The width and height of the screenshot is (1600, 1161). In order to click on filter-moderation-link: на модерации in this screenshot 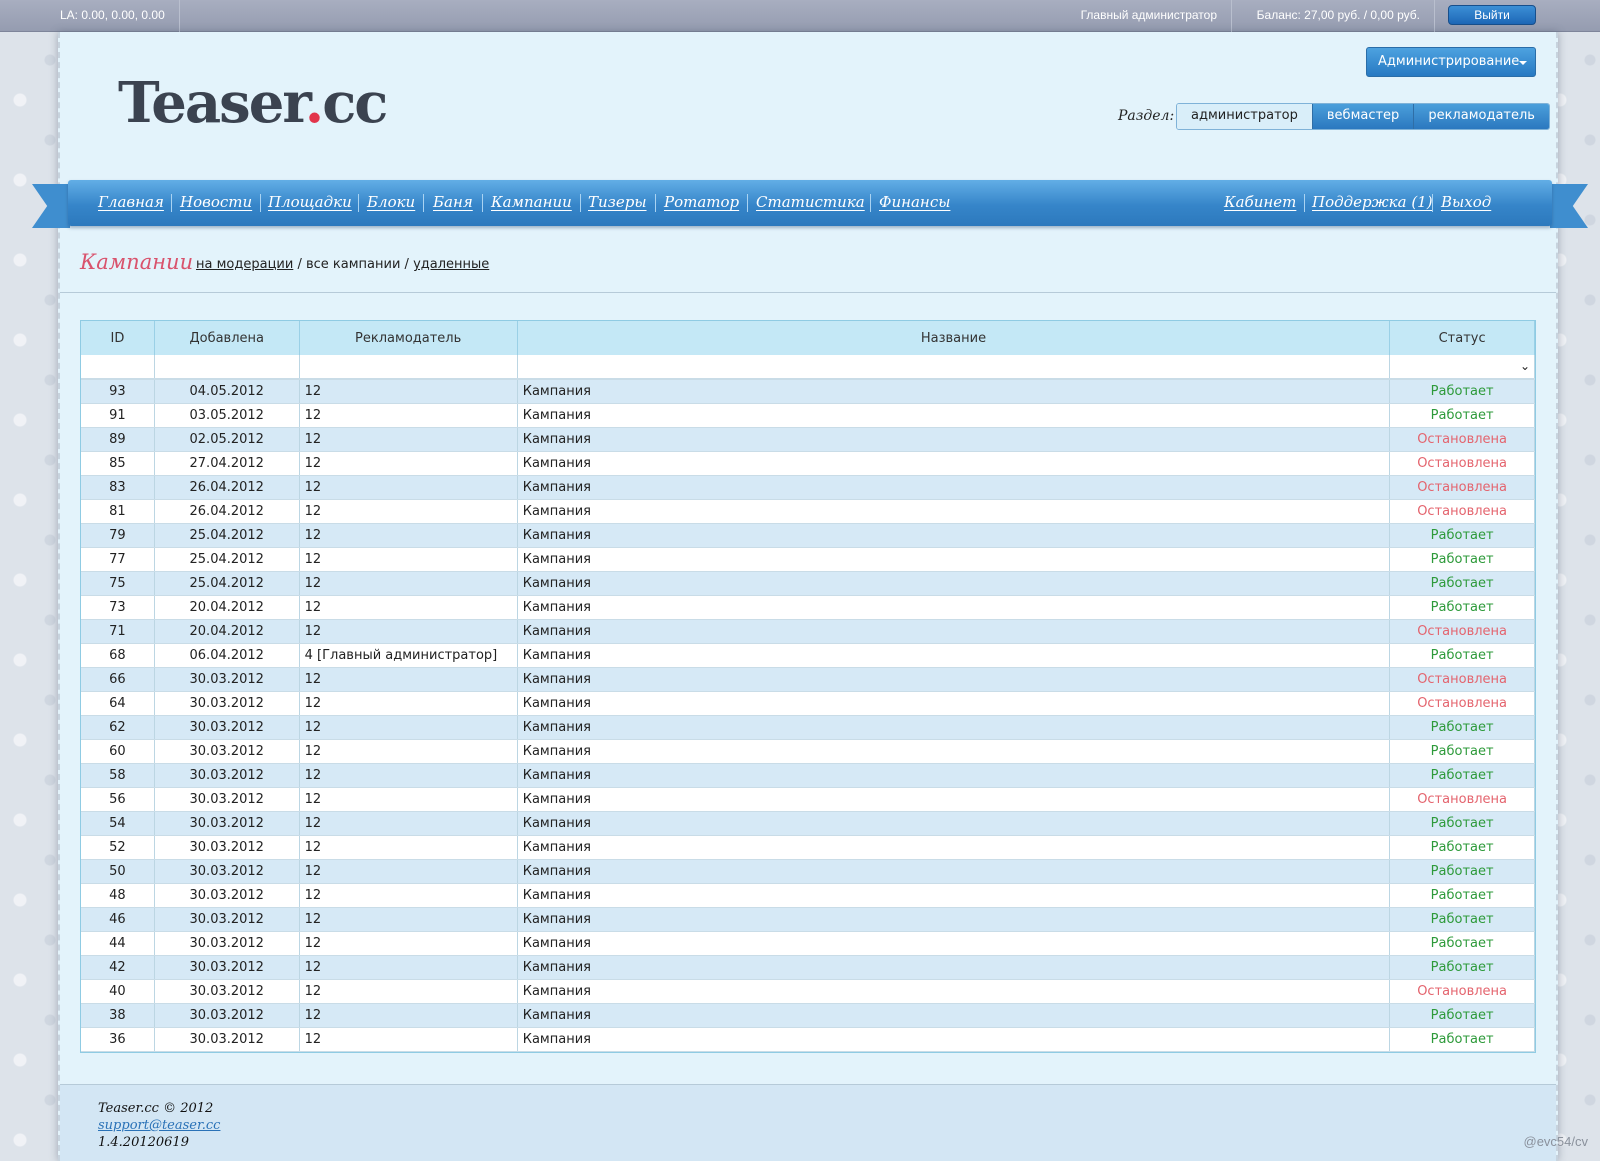, I will do `click(244, 264)`.